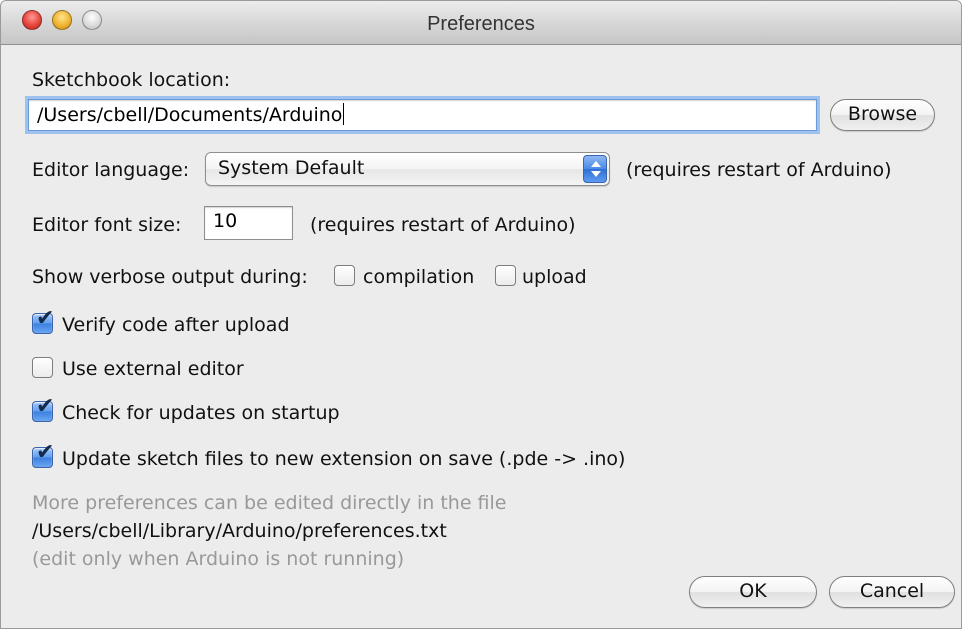 Image resolution: width=962 pixels, height=629 pixels. What do you see at coordinates (344, 114) in the screenshot?
I see `text-caret` at bounding box center [344, 114].